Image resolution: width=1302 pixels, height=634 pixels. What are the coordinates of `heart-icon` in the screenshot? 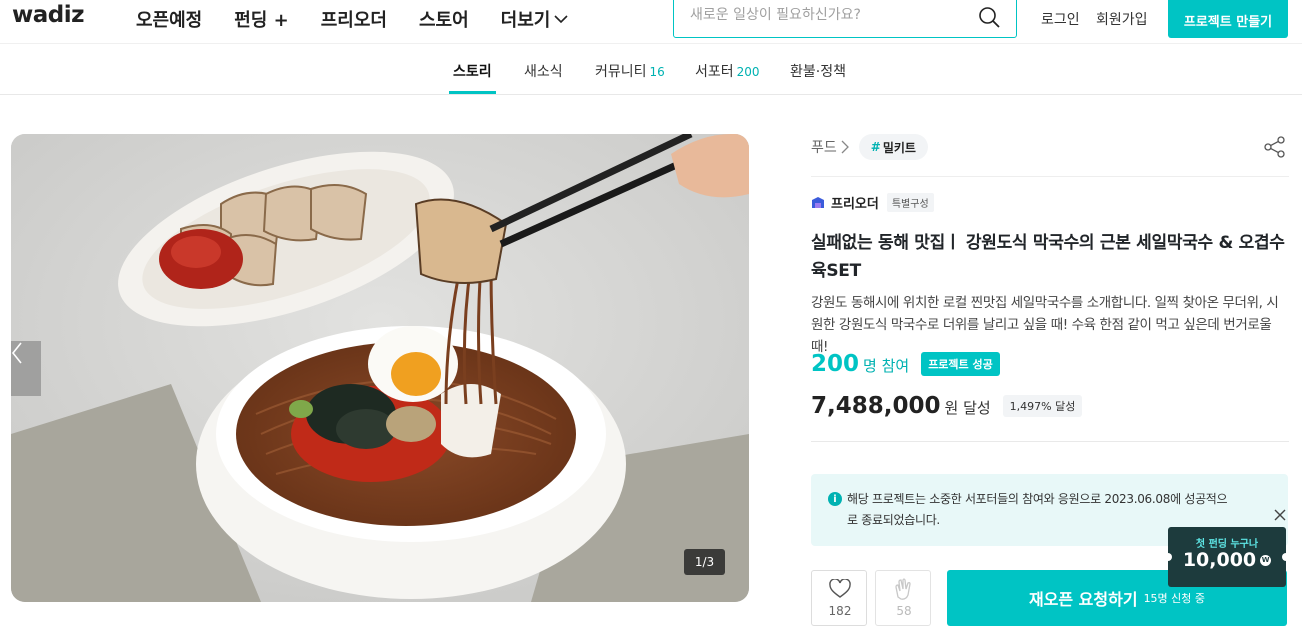 It's located at (840, 588).